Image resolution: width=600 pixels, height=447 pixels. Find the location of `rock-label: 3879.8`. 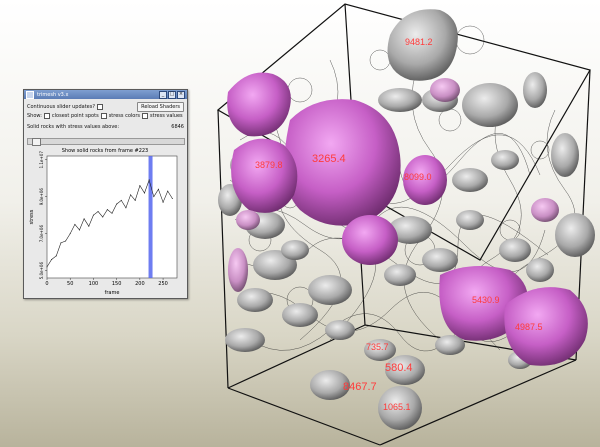

rock-label: 3879.8 is located at coordinates (269, 165).